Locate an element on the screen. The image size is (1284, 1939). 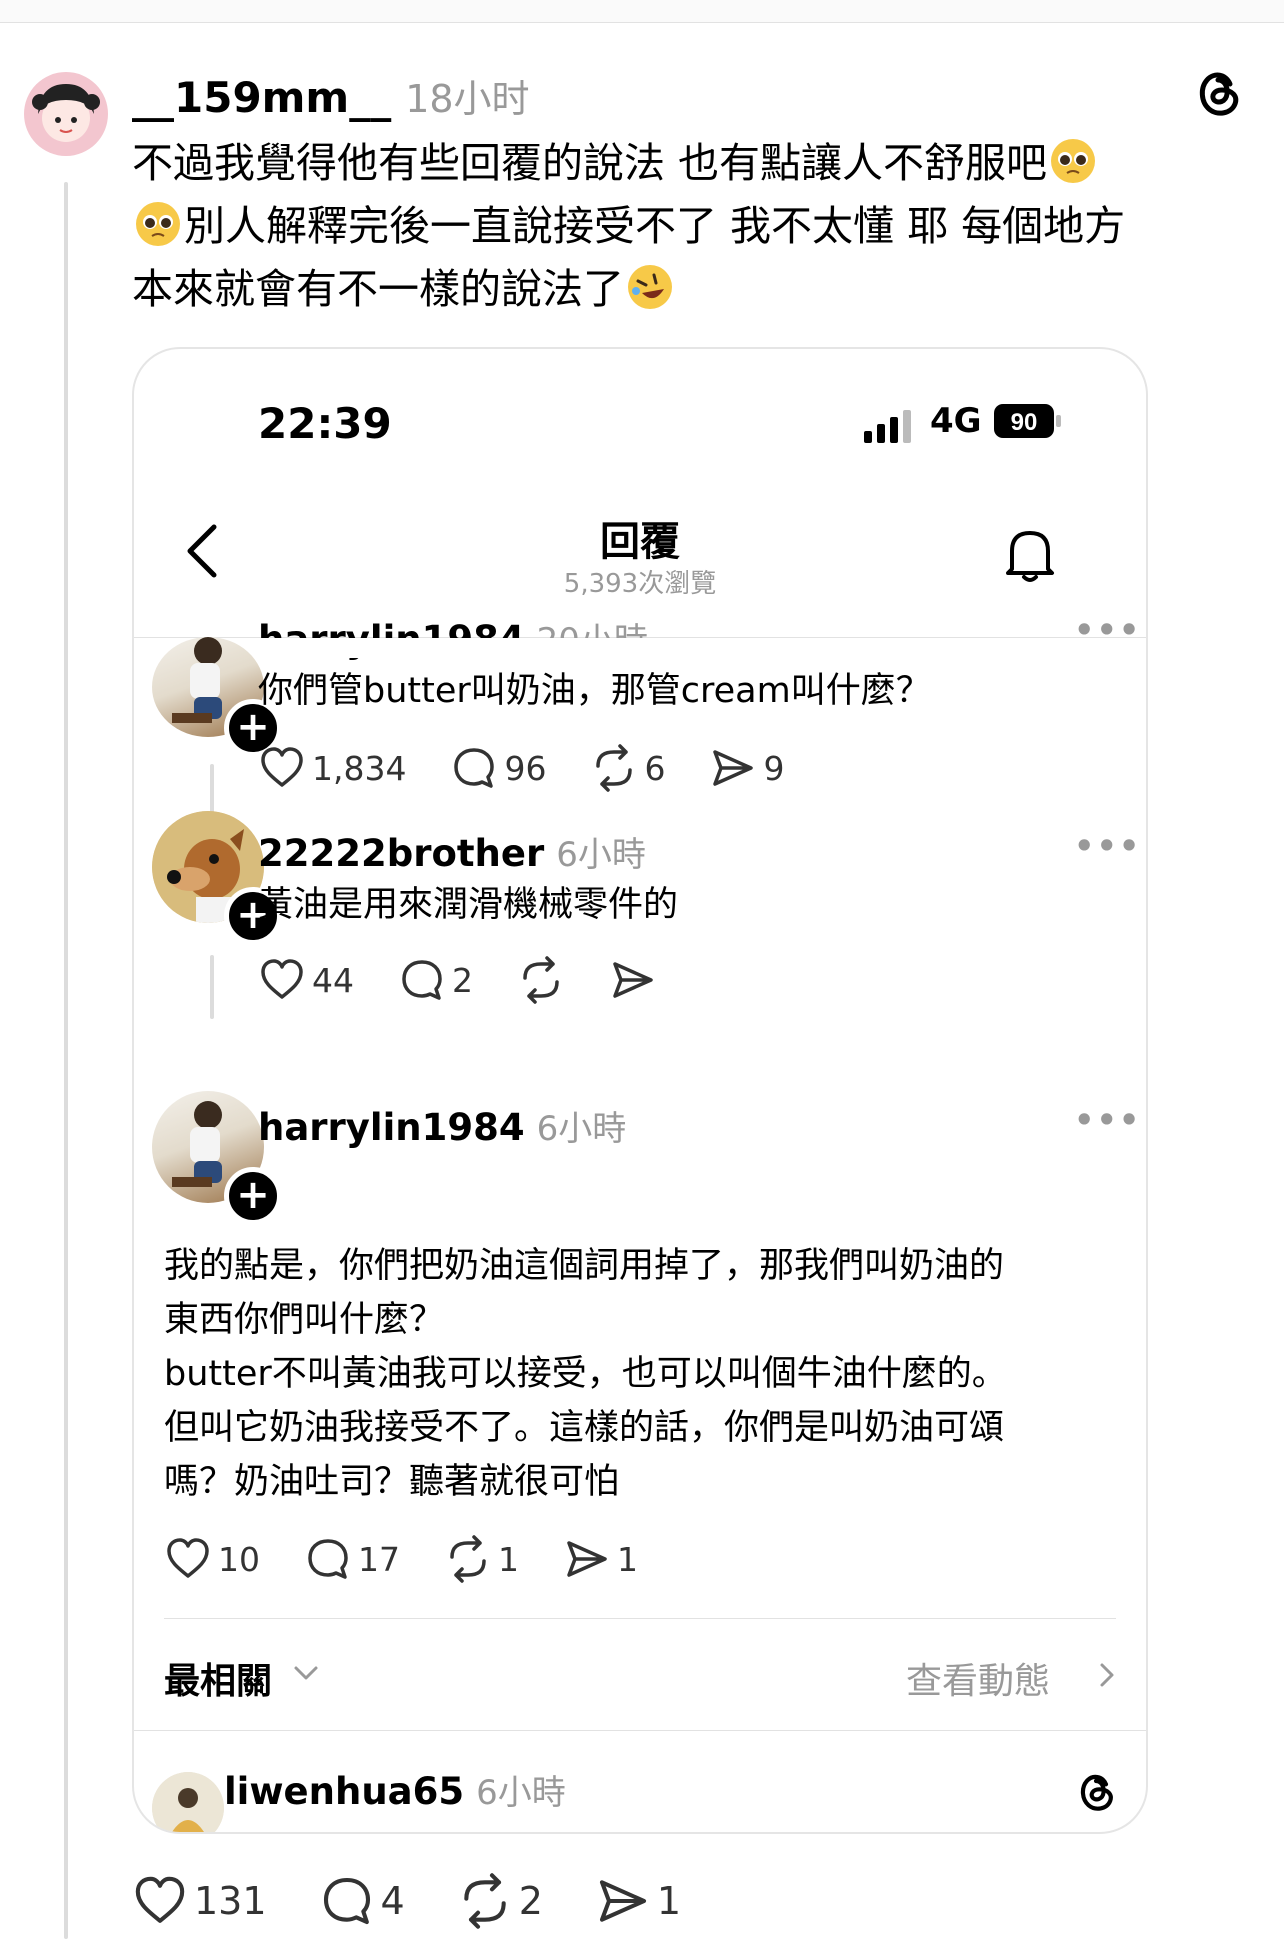
reply-1-actions: 1,834 96 6 9 is located at coordinates (543, 768).